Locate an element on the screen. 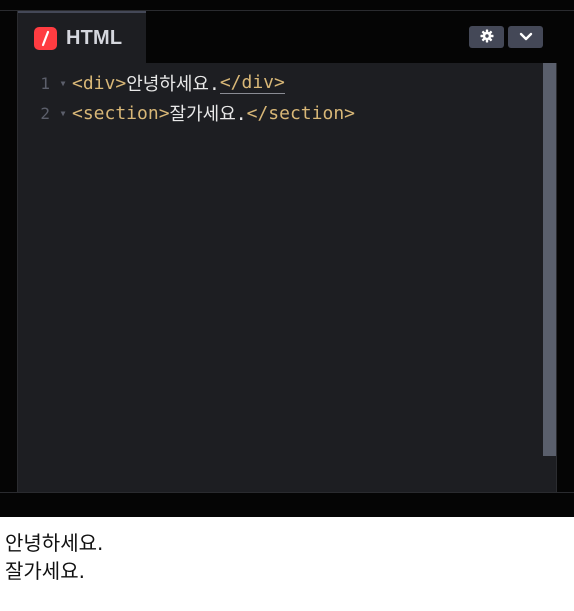 This screenshot has width=574, height=611. editor-options-dropdown is located at coordinates (525, 37).